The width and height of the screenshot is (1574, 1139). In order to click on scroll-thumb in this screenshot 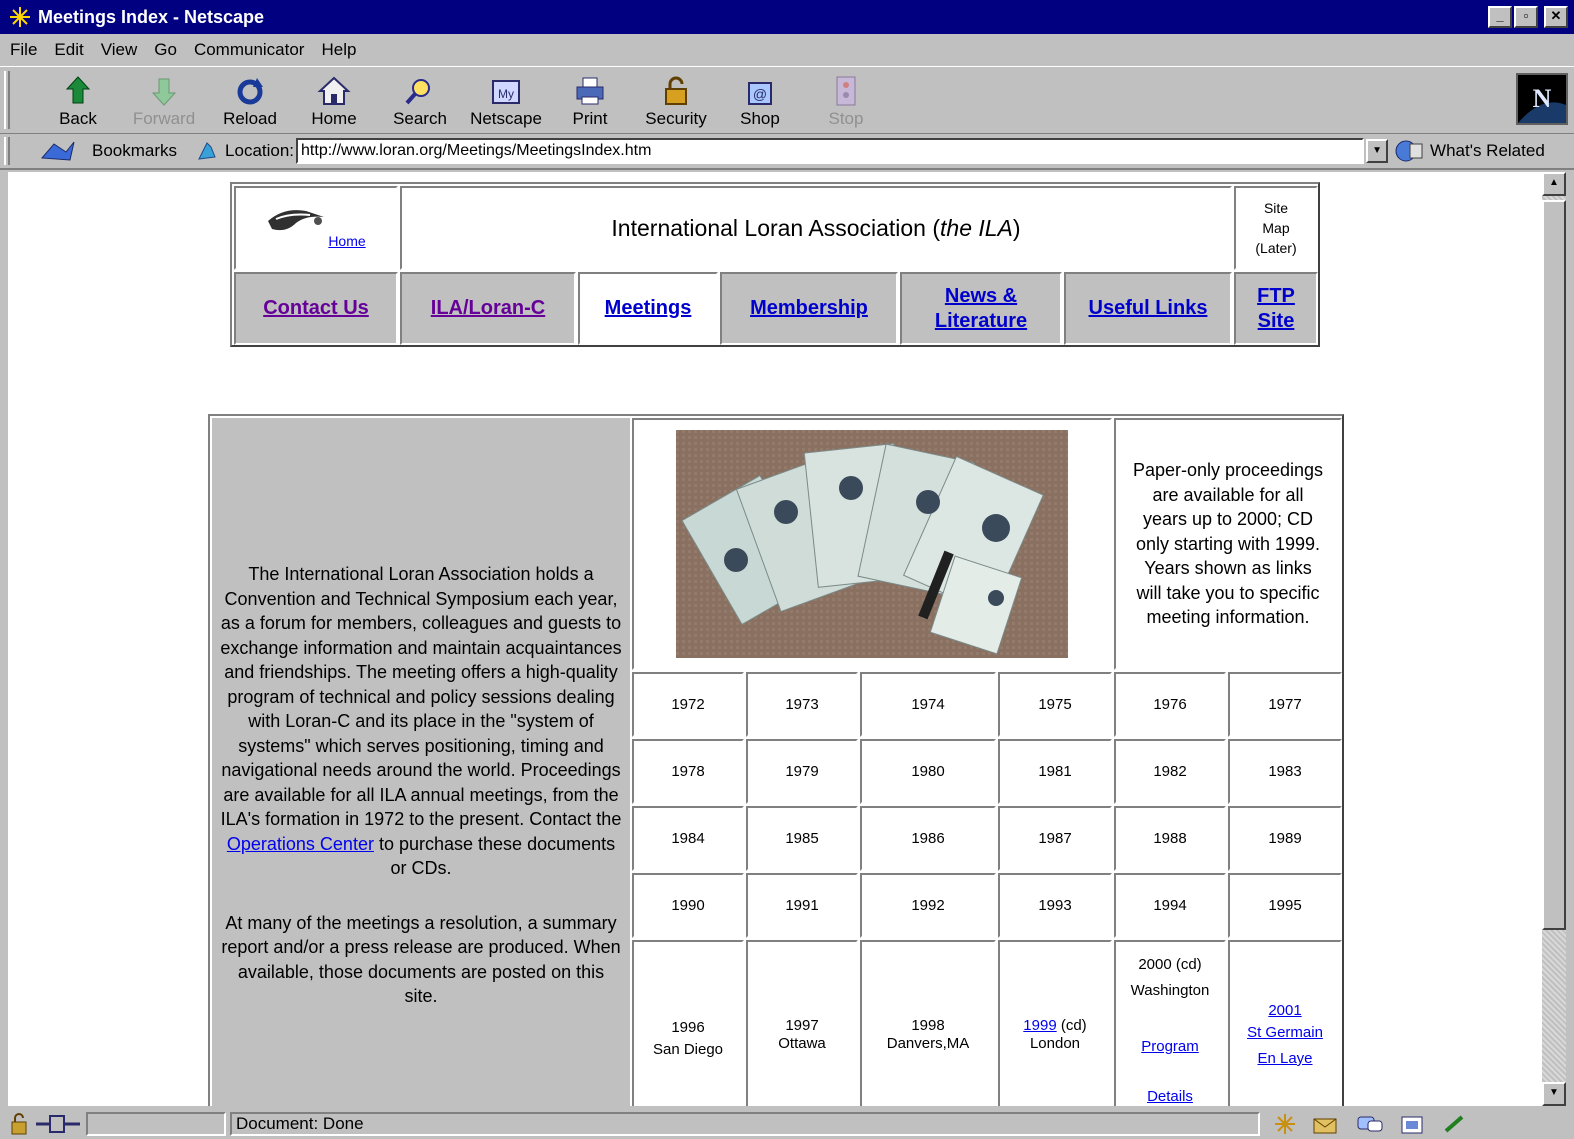, I will do `click(1554, 565)`.